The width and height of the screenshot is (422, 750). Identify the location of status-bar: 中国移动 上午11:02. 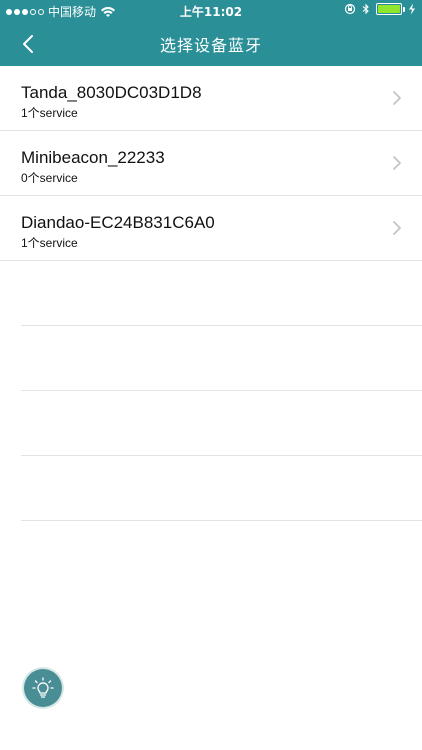
(211, 11).